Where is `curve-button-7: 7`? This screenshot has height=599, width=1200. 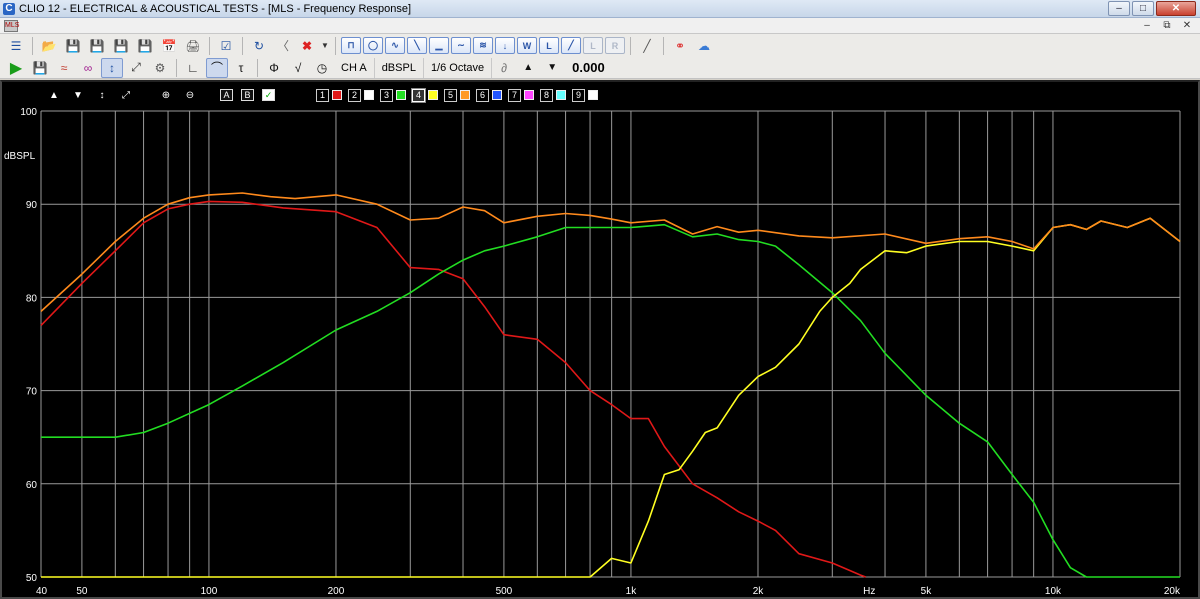 curve-button-7: 7 is located at coordinates (521, 95).